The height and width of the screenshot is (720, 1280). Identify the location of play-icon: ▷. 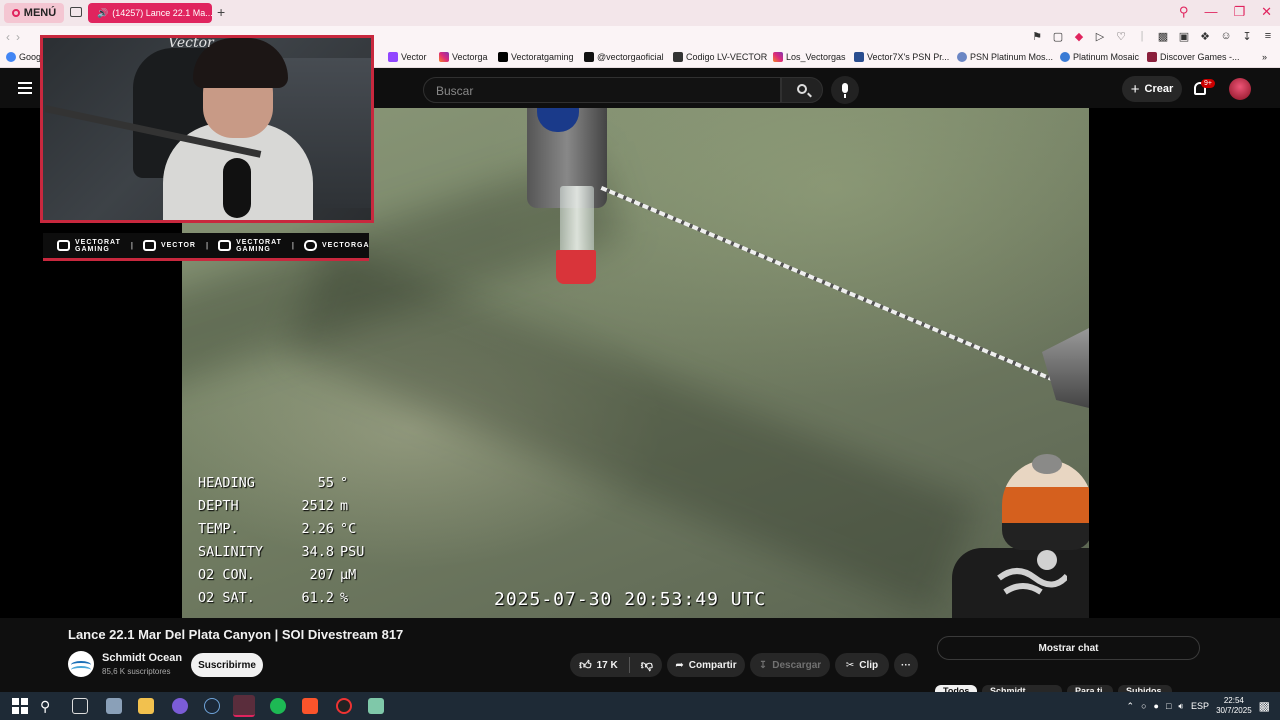
(1100, 36).